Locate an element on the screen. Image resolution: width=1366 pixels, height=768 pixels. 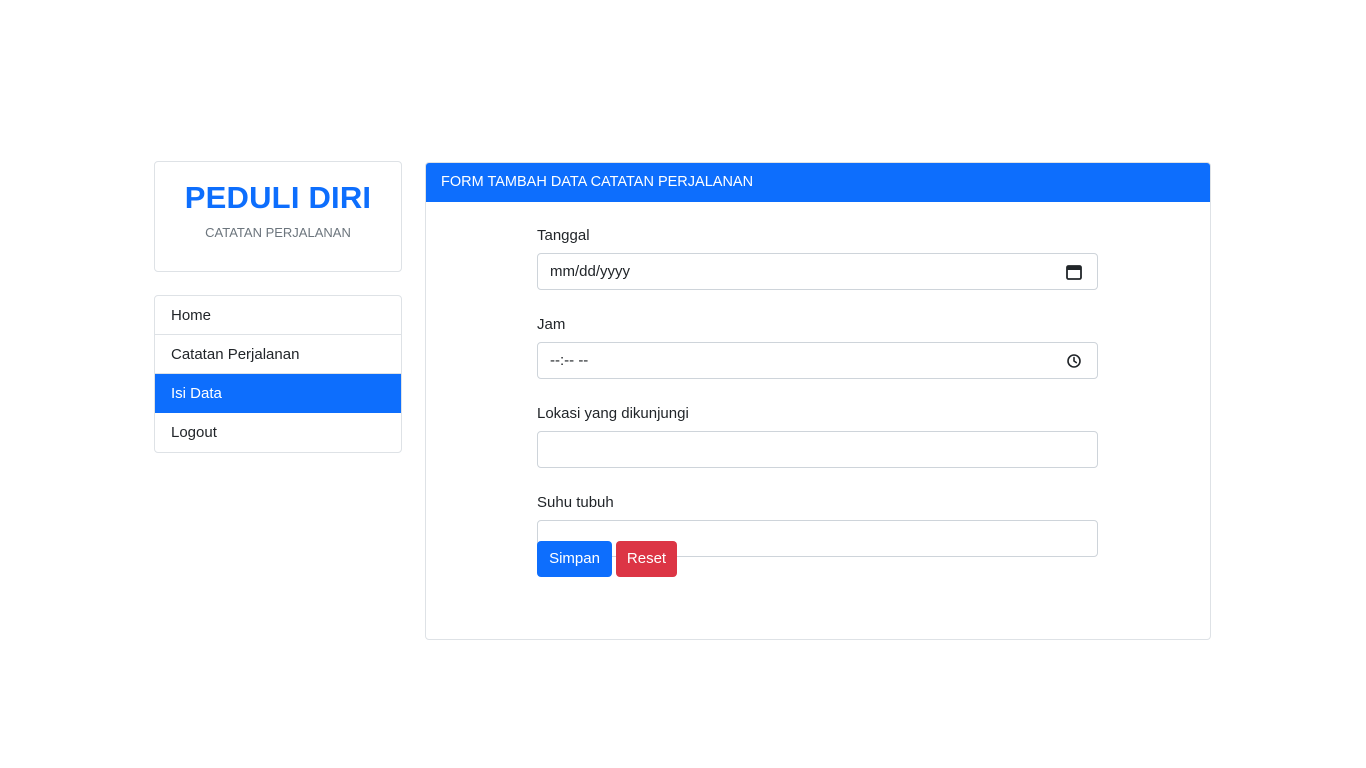
form-header: FORM TAMBAH DATA CATATAN PERJALANAN is located at coordinates (818, 182).